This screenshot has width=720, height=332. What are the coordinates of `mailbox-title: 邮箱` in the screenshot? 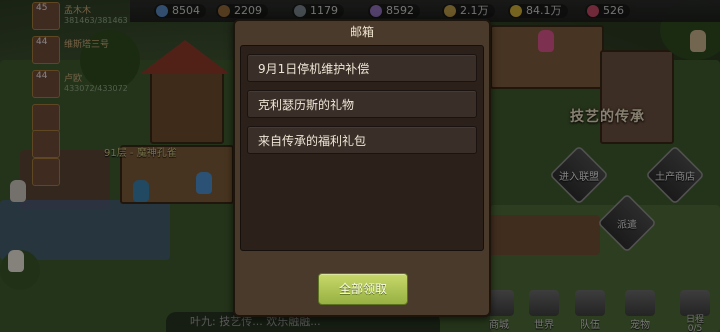 It's located at (361, 32).